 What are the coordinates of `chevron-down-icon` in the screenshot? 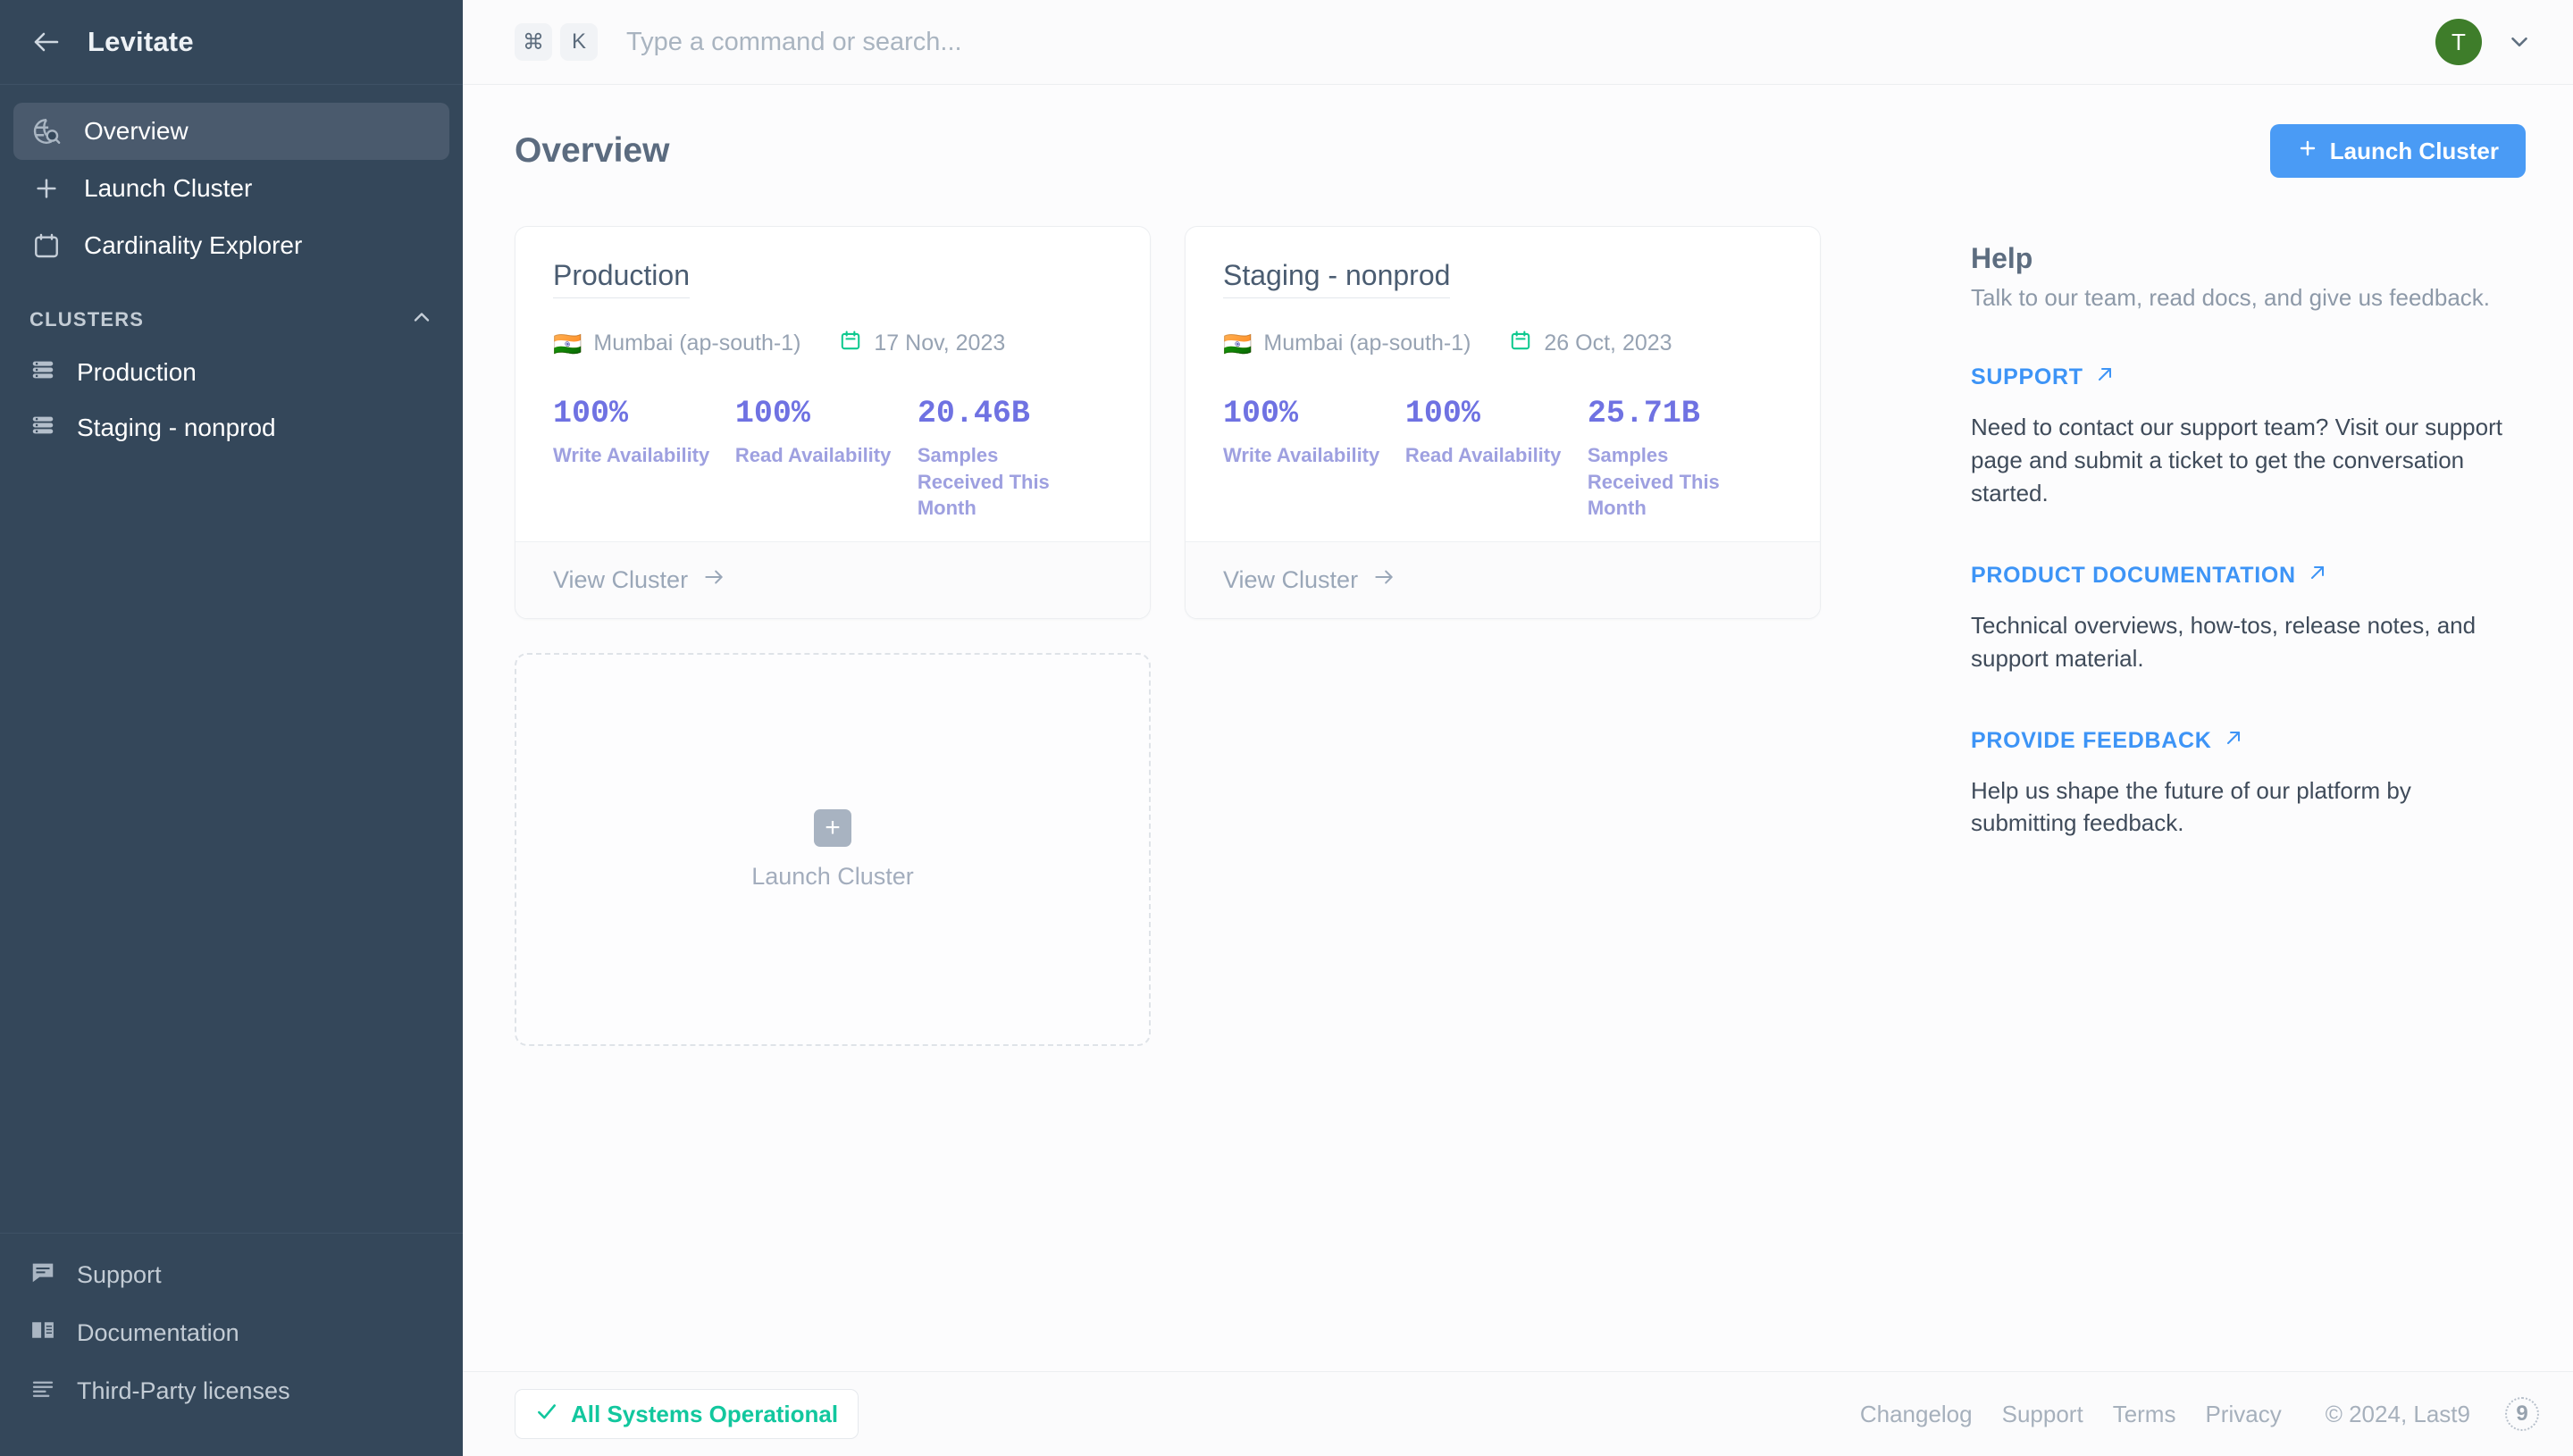 It's located at (2519, 42).